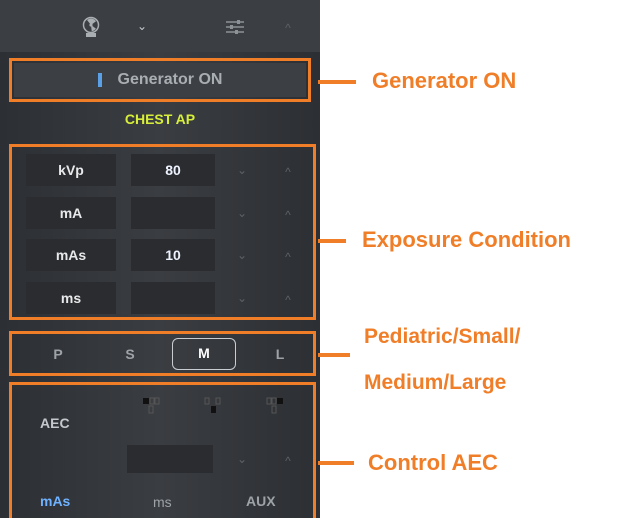 The image size is (630, 518). What do you see at coordinates (444, 80) in the screenshot?
I see `callout-generator: Generator ON` at bounding box center [444, 80].